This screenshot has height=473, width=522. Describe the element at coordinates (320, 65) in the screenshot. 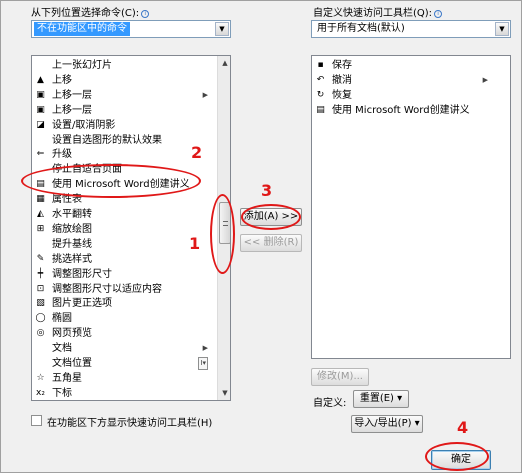

I see `save-icon: ▪` at that location.